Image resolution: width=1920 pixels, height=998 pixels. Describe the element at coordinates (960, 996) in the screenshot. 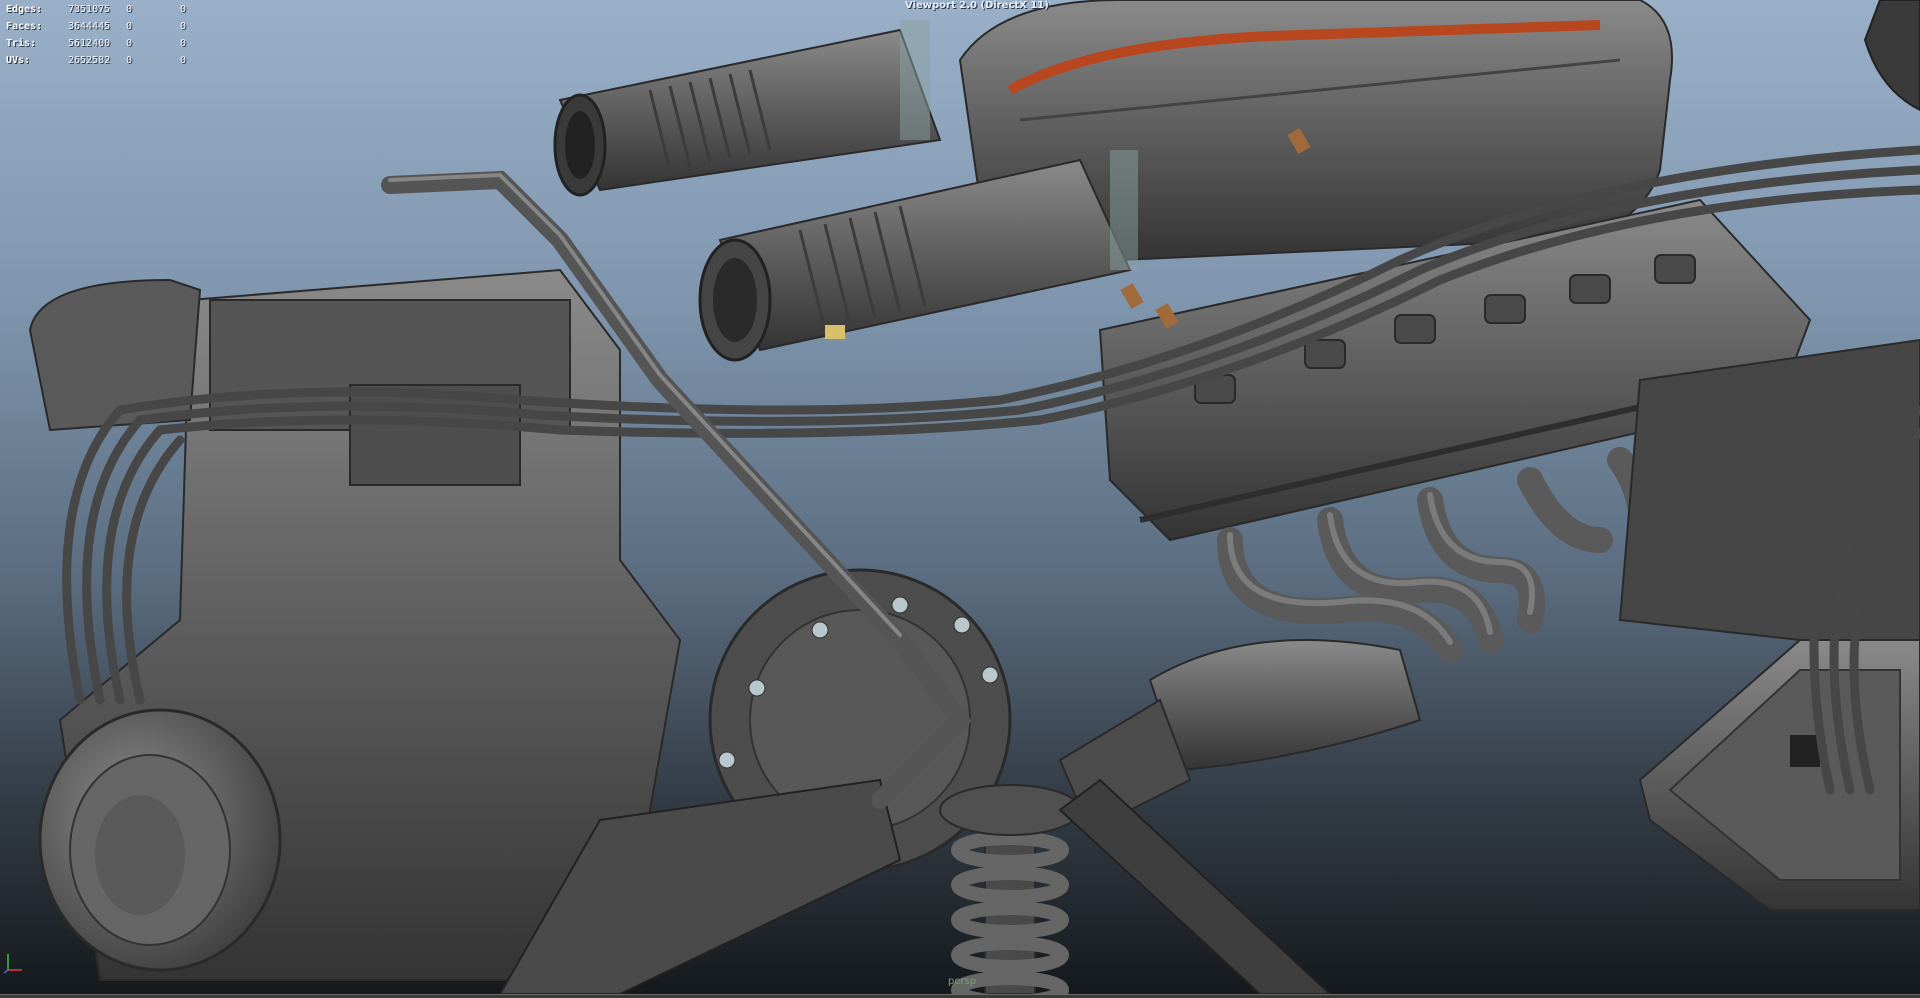

I see `viewport-bottom-bar` at that location.